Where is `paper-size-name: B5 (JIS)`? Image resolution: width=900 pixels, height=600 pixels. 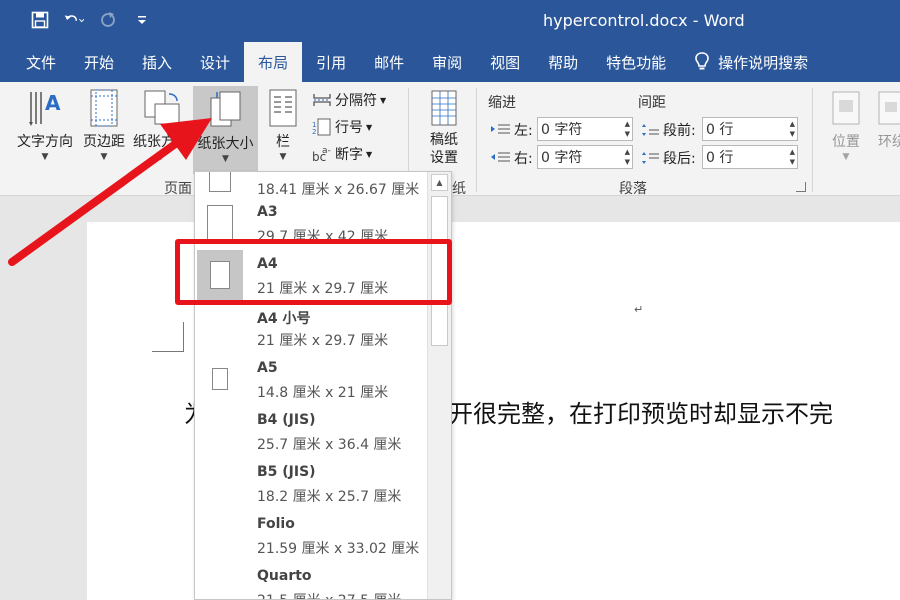
paper-size-name: B5 (JIS) is located at coordinates (286, 472).